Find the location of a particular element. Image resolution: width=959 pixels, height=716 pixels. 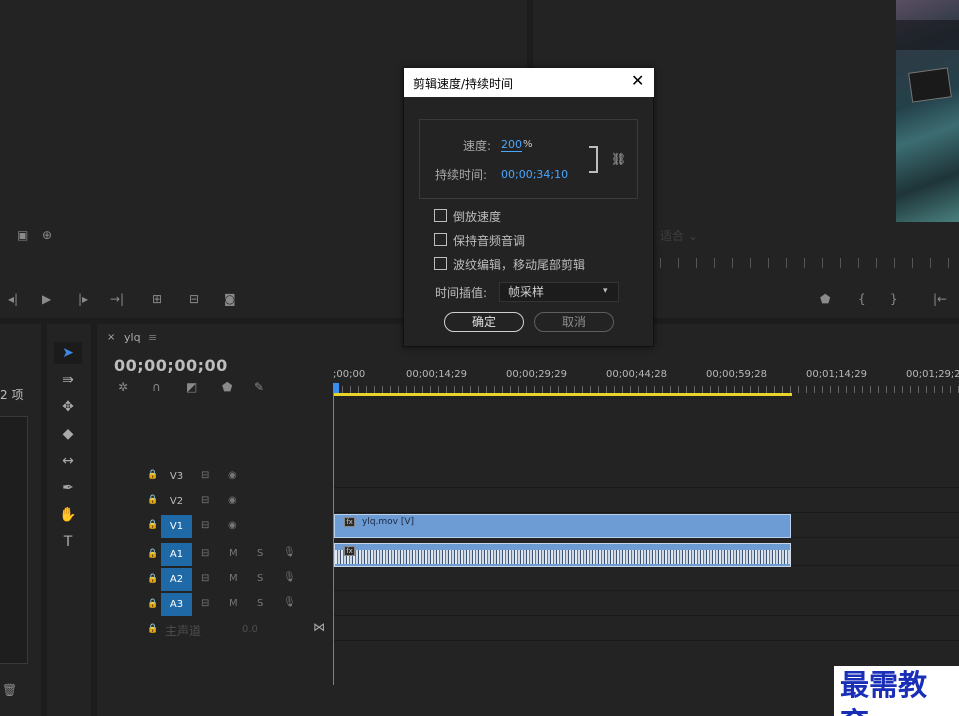

link-icon: ⛓ is located at coordinates (618, 159).